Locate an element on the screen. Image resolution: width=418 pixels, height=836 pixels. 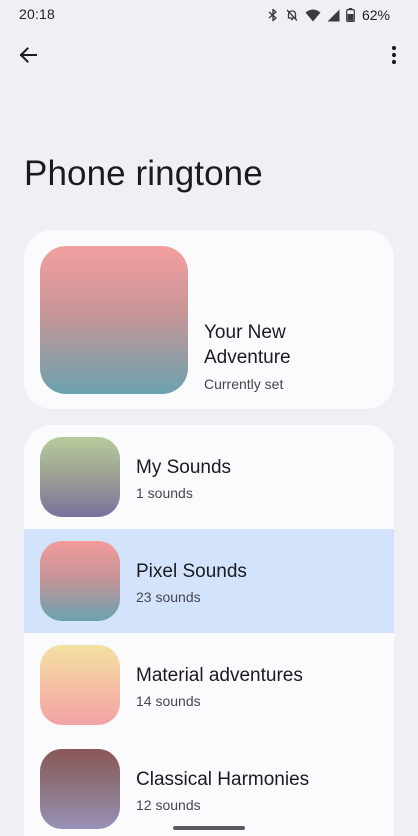
status-icons: 62% is located at coordinates (328, 15).